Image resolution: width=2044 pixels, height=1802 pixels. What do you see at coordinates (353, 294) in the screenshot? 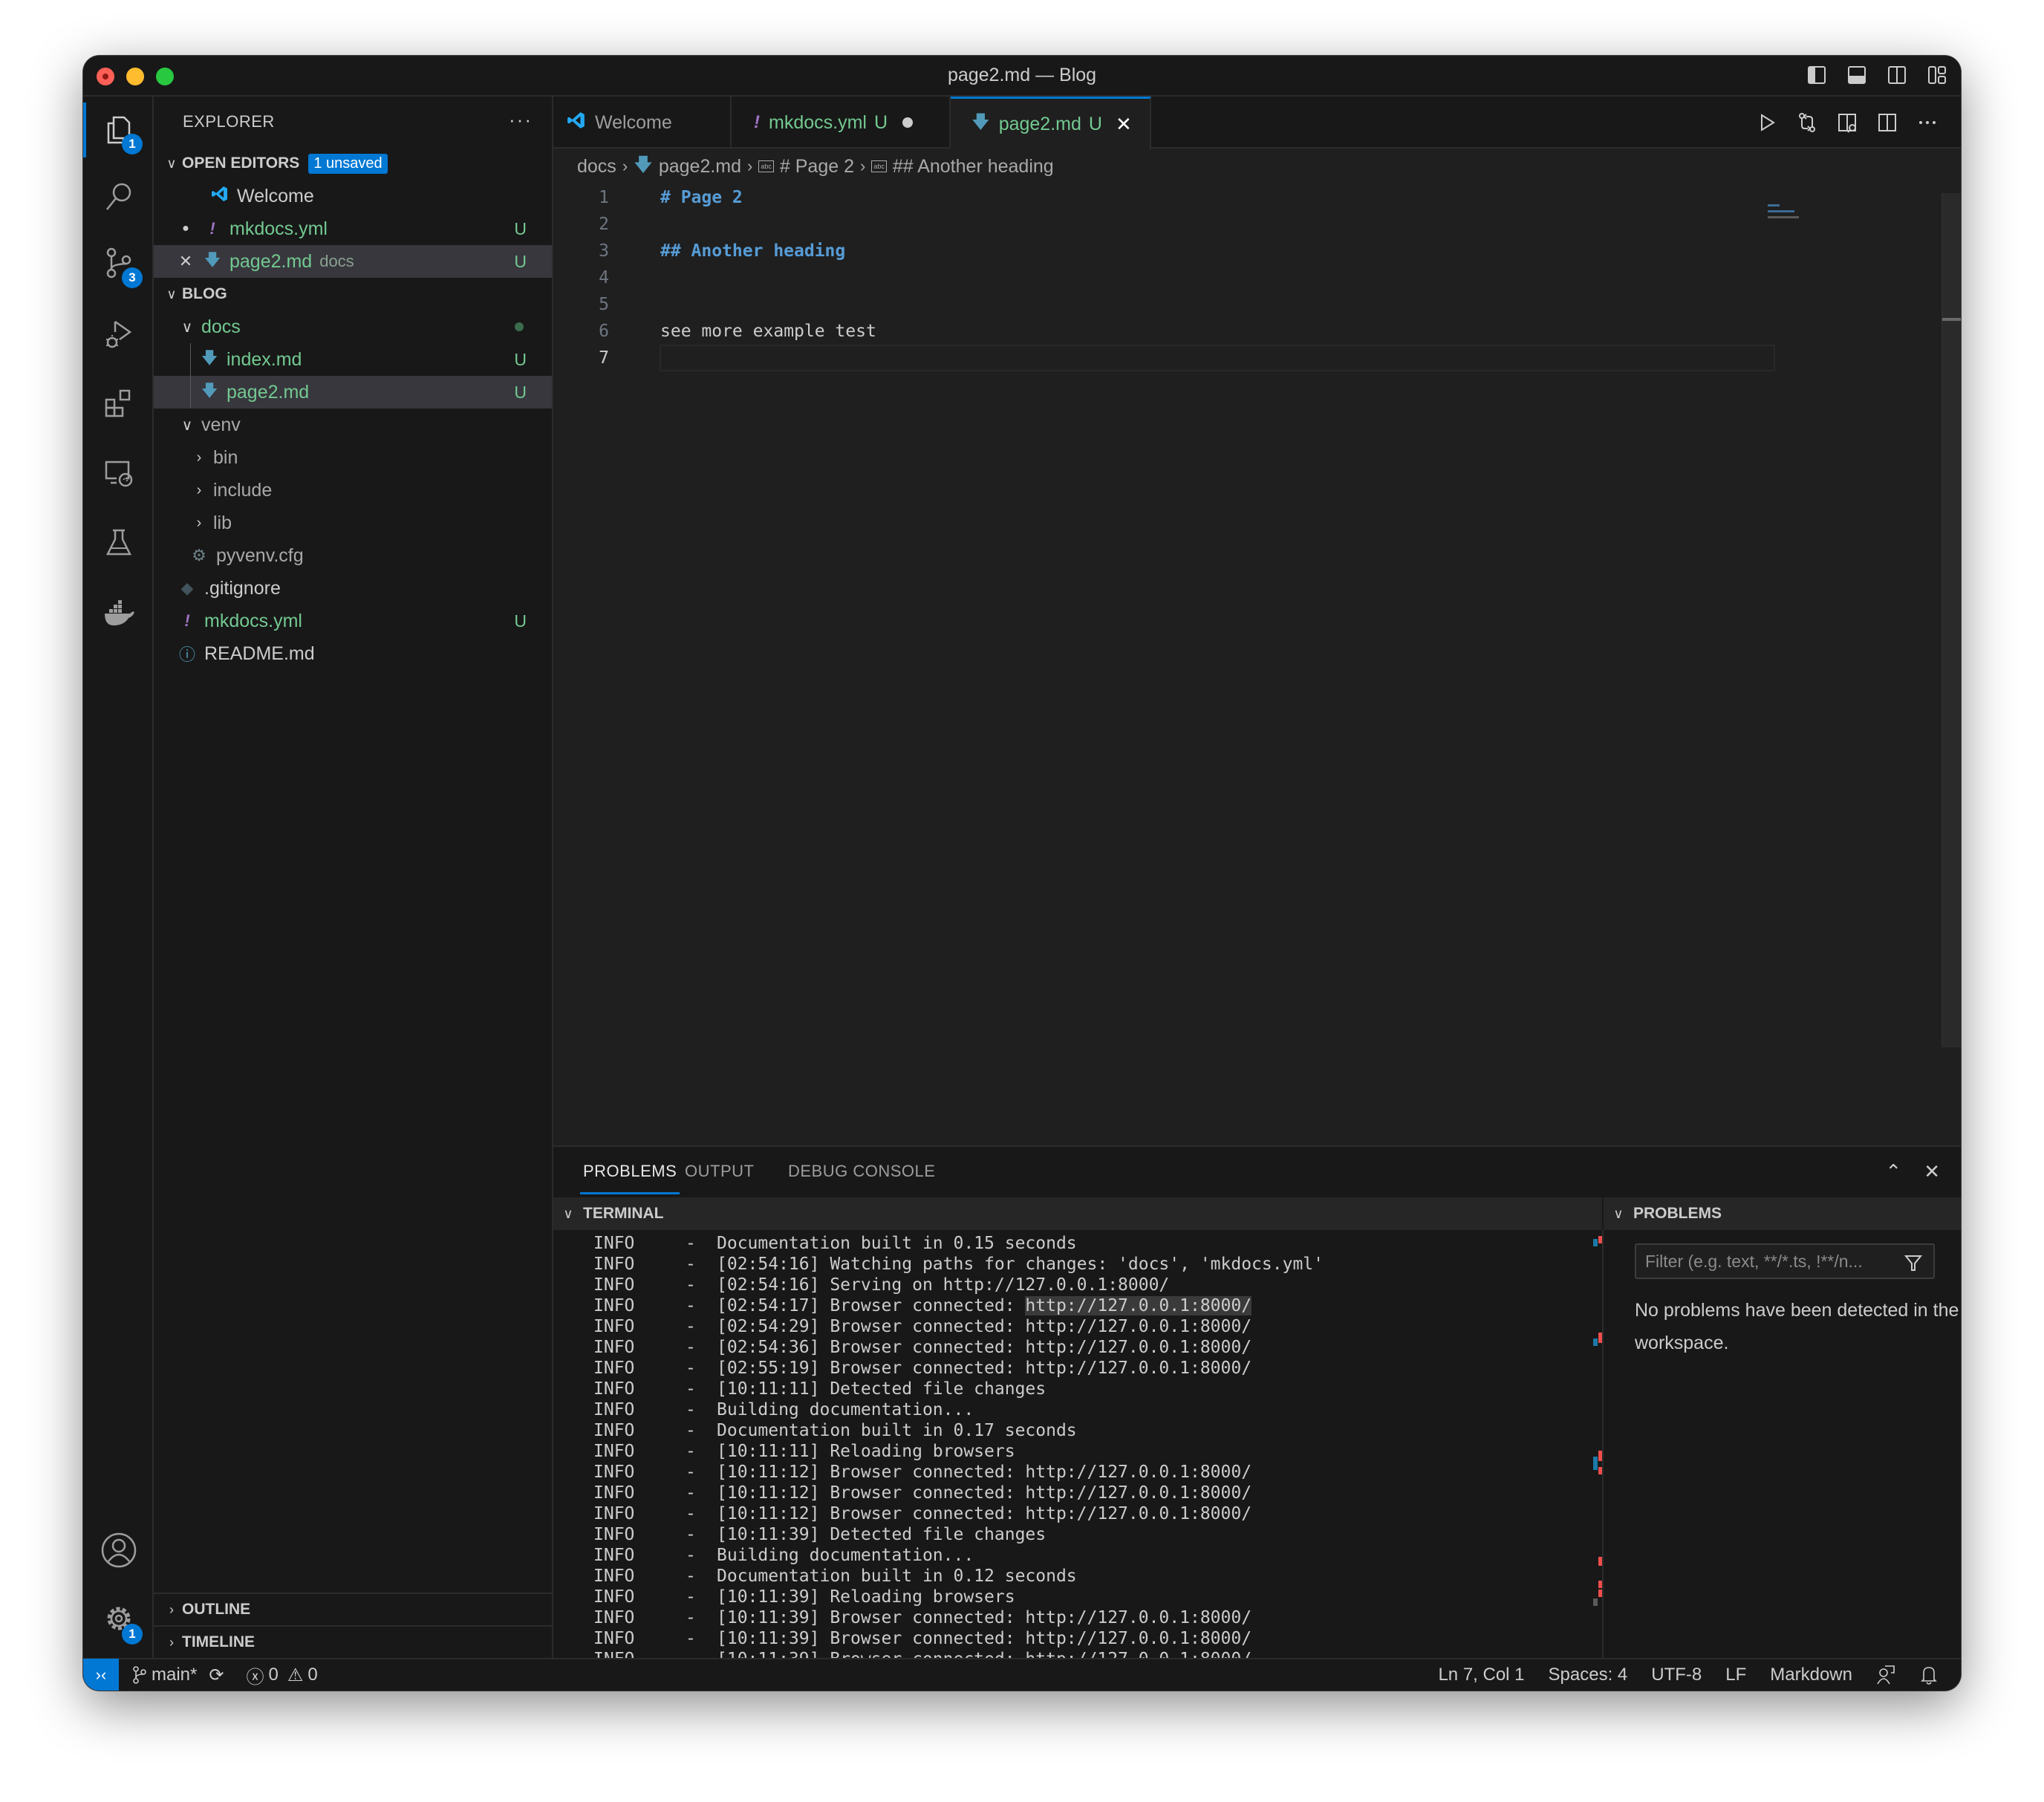
I see `workspace-section-header: ∨ BLOG` at bounding box center [353, 294].